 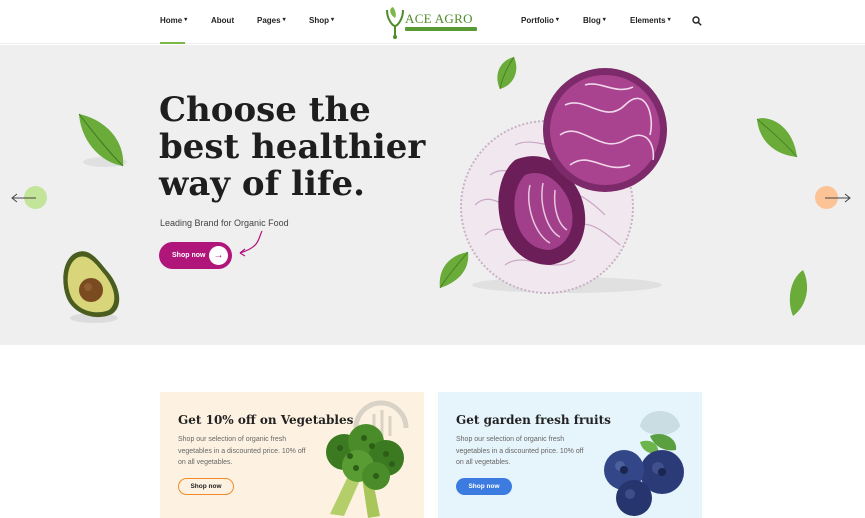 What do you see at coordinates (172, 43) in the screenshot?
I see `active-nav-indicator` at bounding box center [172, 43].